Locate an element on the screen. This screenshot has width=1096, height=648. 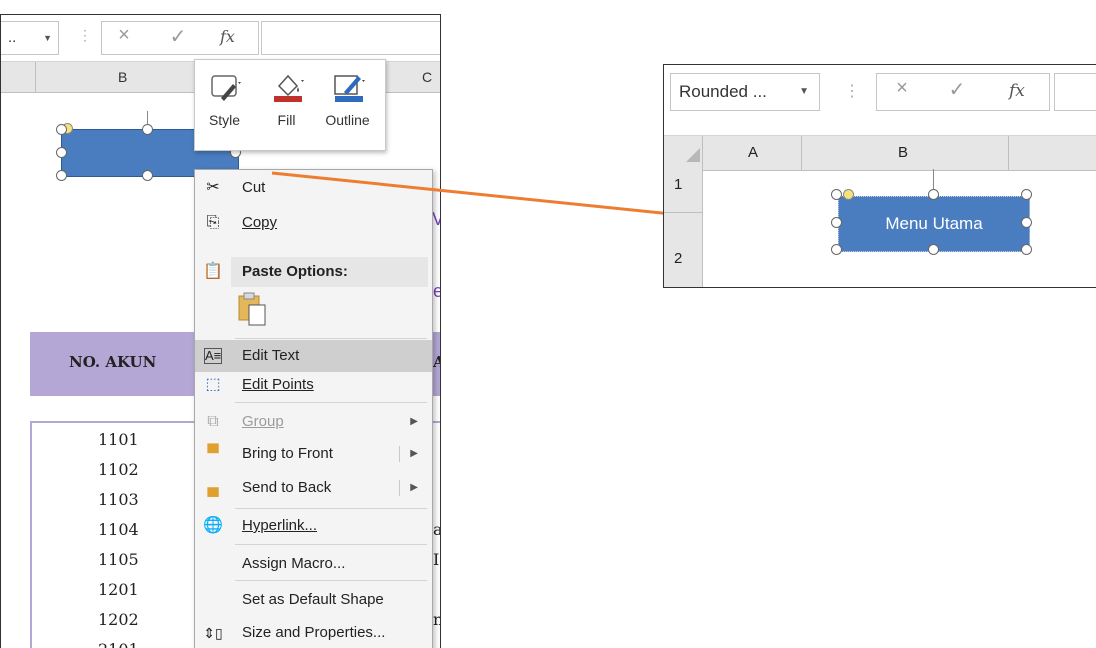
paste-keep-source-button is located at coordinates (255, 310).